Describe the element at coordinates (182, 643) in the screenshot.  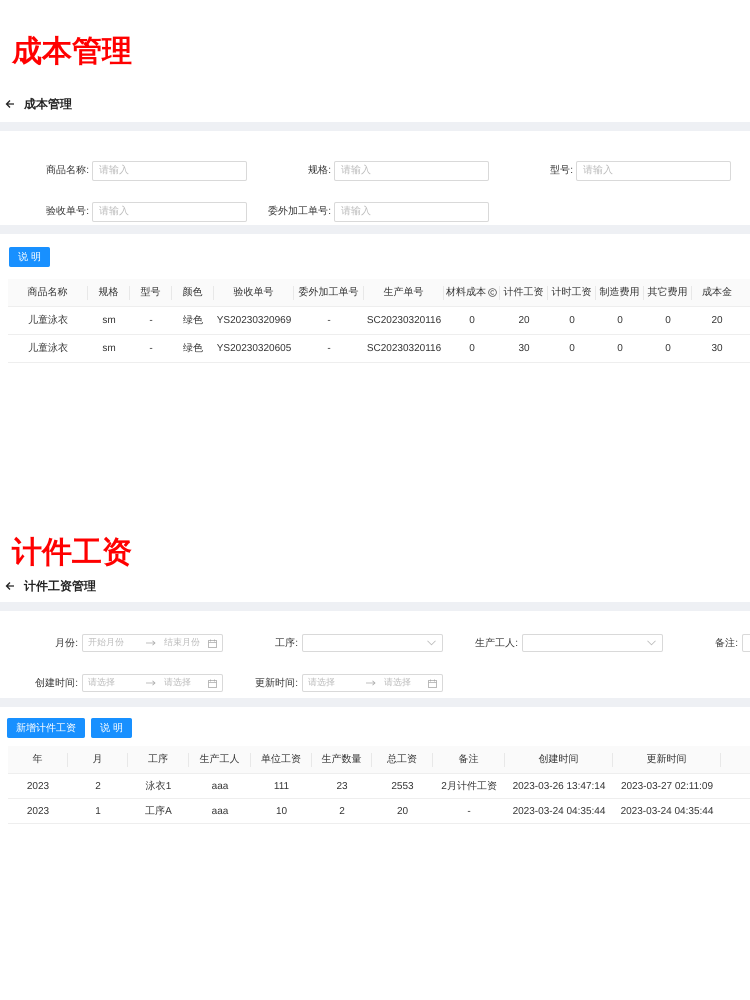
I see `placeholder: 结束月份` at that location.